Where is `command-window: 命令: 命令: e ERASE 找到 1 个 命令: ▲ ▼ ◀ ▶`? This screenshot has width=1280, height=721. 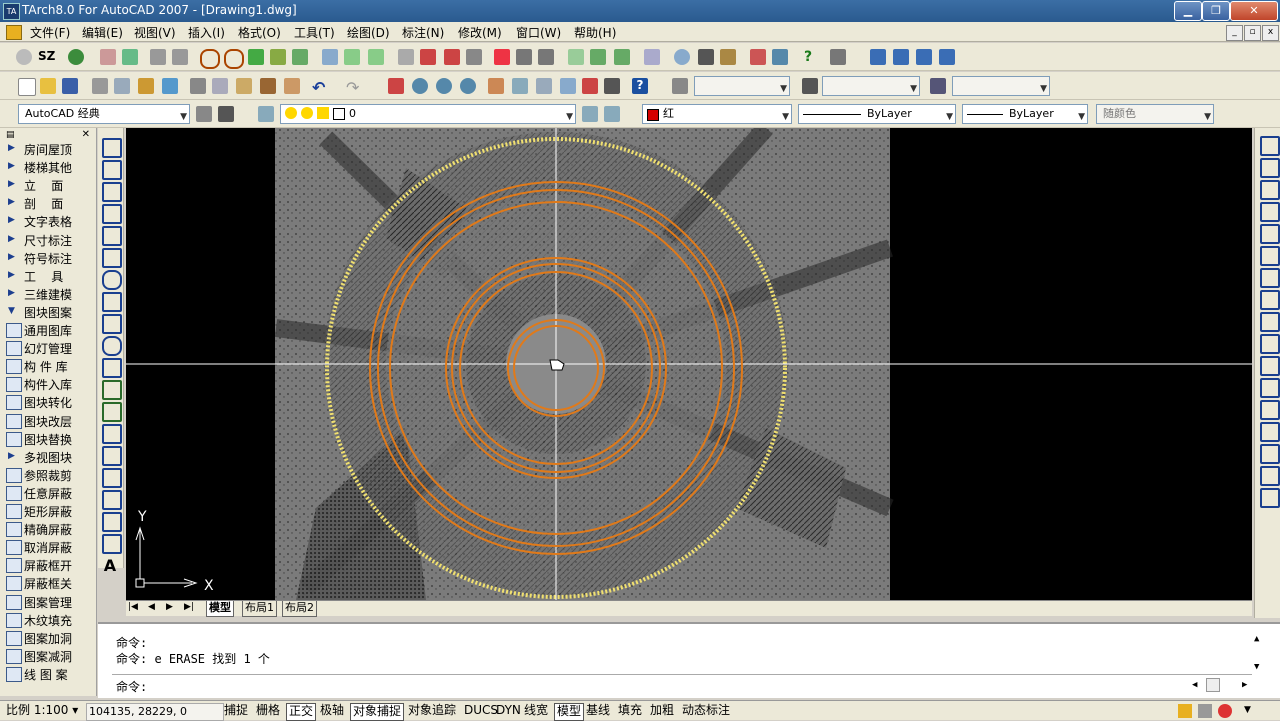
command-window: 命令: 命令: e ERASE 找到 1 个 命令: ▲ ▼ ◀ ▶ is located at coordinates (689, 660).